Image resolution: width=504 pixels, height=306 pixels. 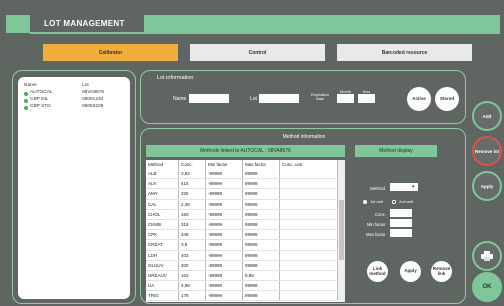 What do you see at coordinates (192, 184) in the screenshot?
I see `cell-conc: 415` at bounding box center [192, 184].